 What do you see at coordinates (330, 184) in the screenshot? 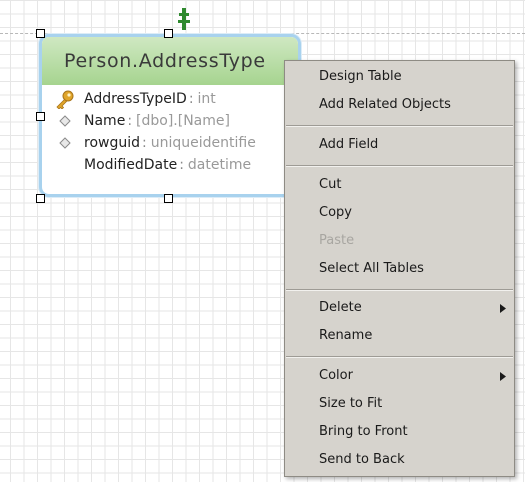
I see `menu-item-label: Cut` at bounding box center [330, 184].